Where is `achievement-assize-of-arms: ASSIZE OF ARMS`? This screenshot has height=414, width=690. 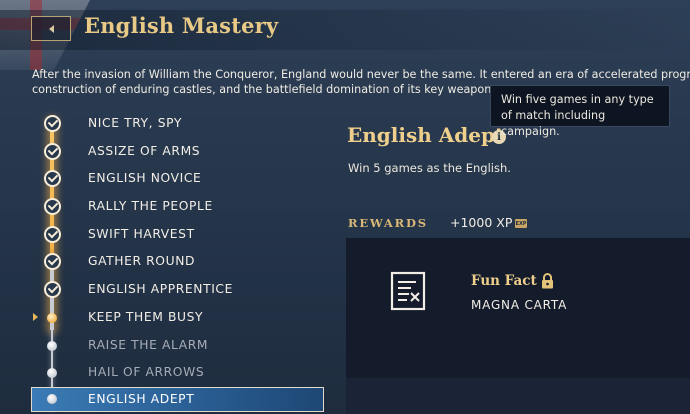 achievement-assize-of-arms: ASSIZE OF ARMS is located at coordinates (162, 153).